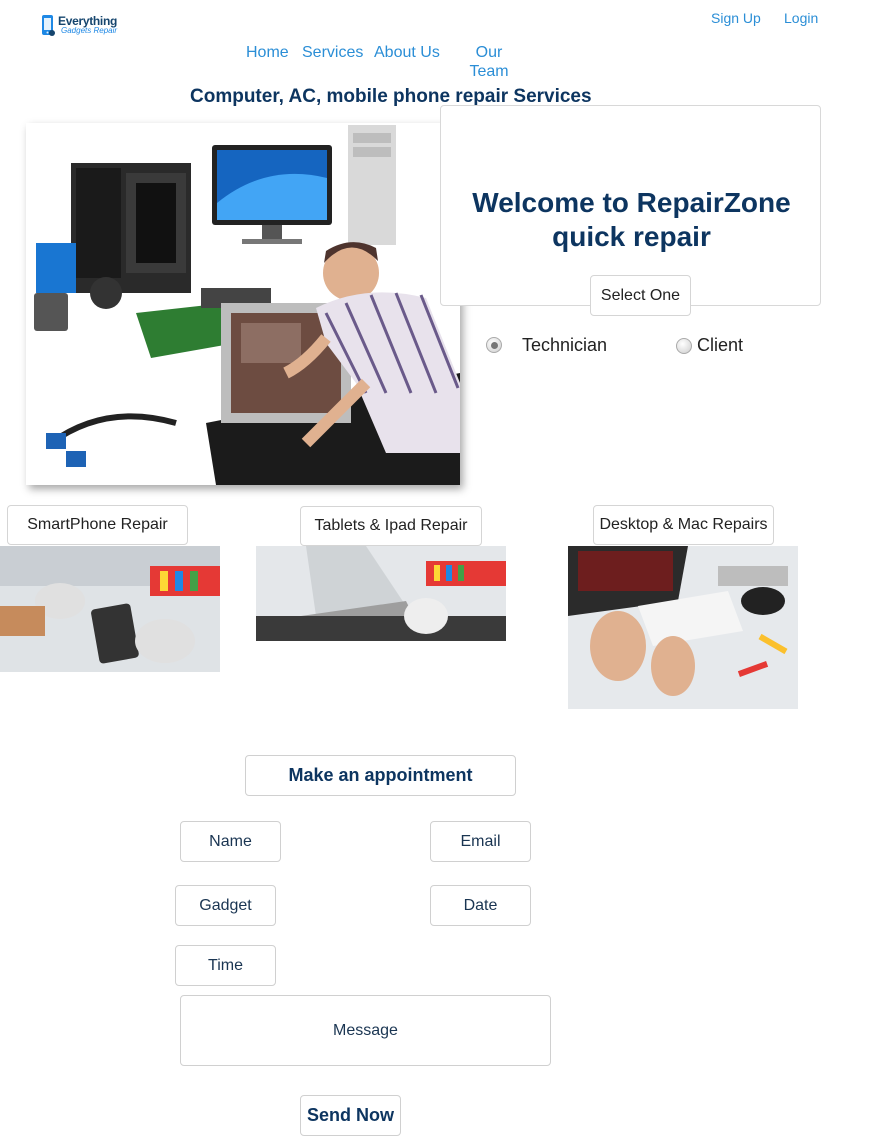 The image size is (891, 1136). What do you see at coordinates (350, 1115) in the screenshot?
I see `send-now-button: Send Now` at bounding box center [350, 1115].